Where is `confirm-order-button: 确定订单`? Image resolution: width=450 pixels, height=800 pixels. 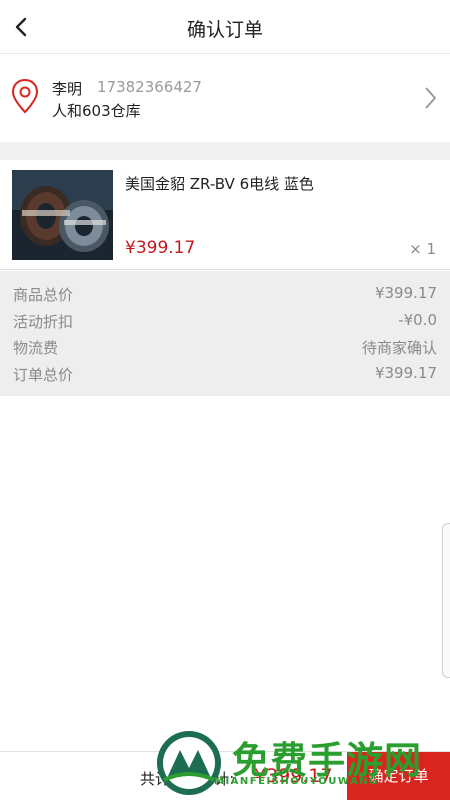 confirm-order-button: 确定订单 is located at coordinates (398, 776).